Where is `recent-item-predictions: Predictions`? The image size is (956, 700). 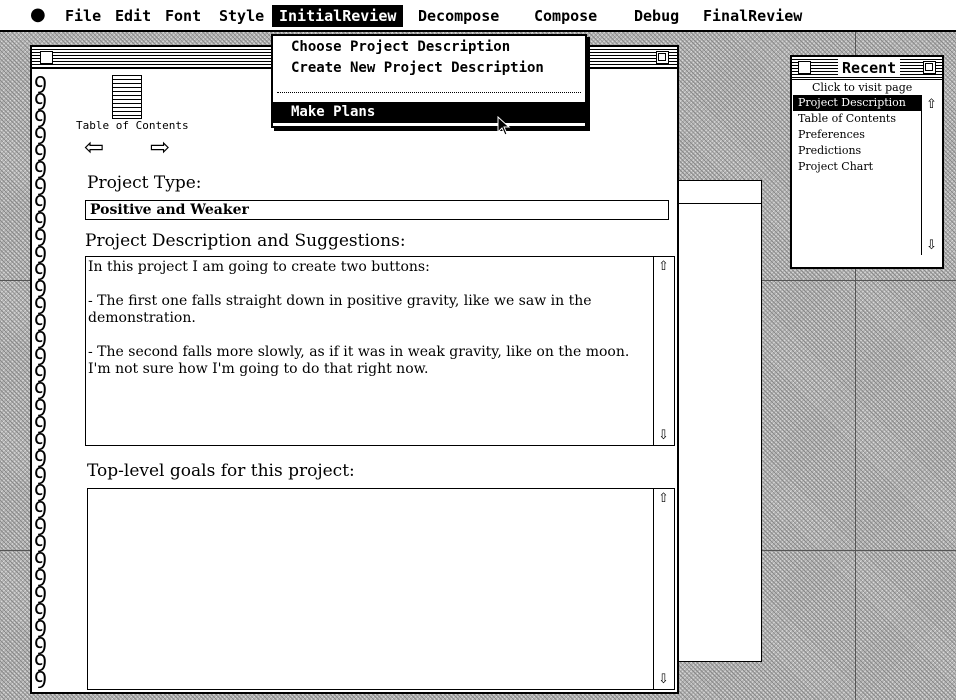
recent-item-predictions: Predictions is located at coordinates (857, 151).